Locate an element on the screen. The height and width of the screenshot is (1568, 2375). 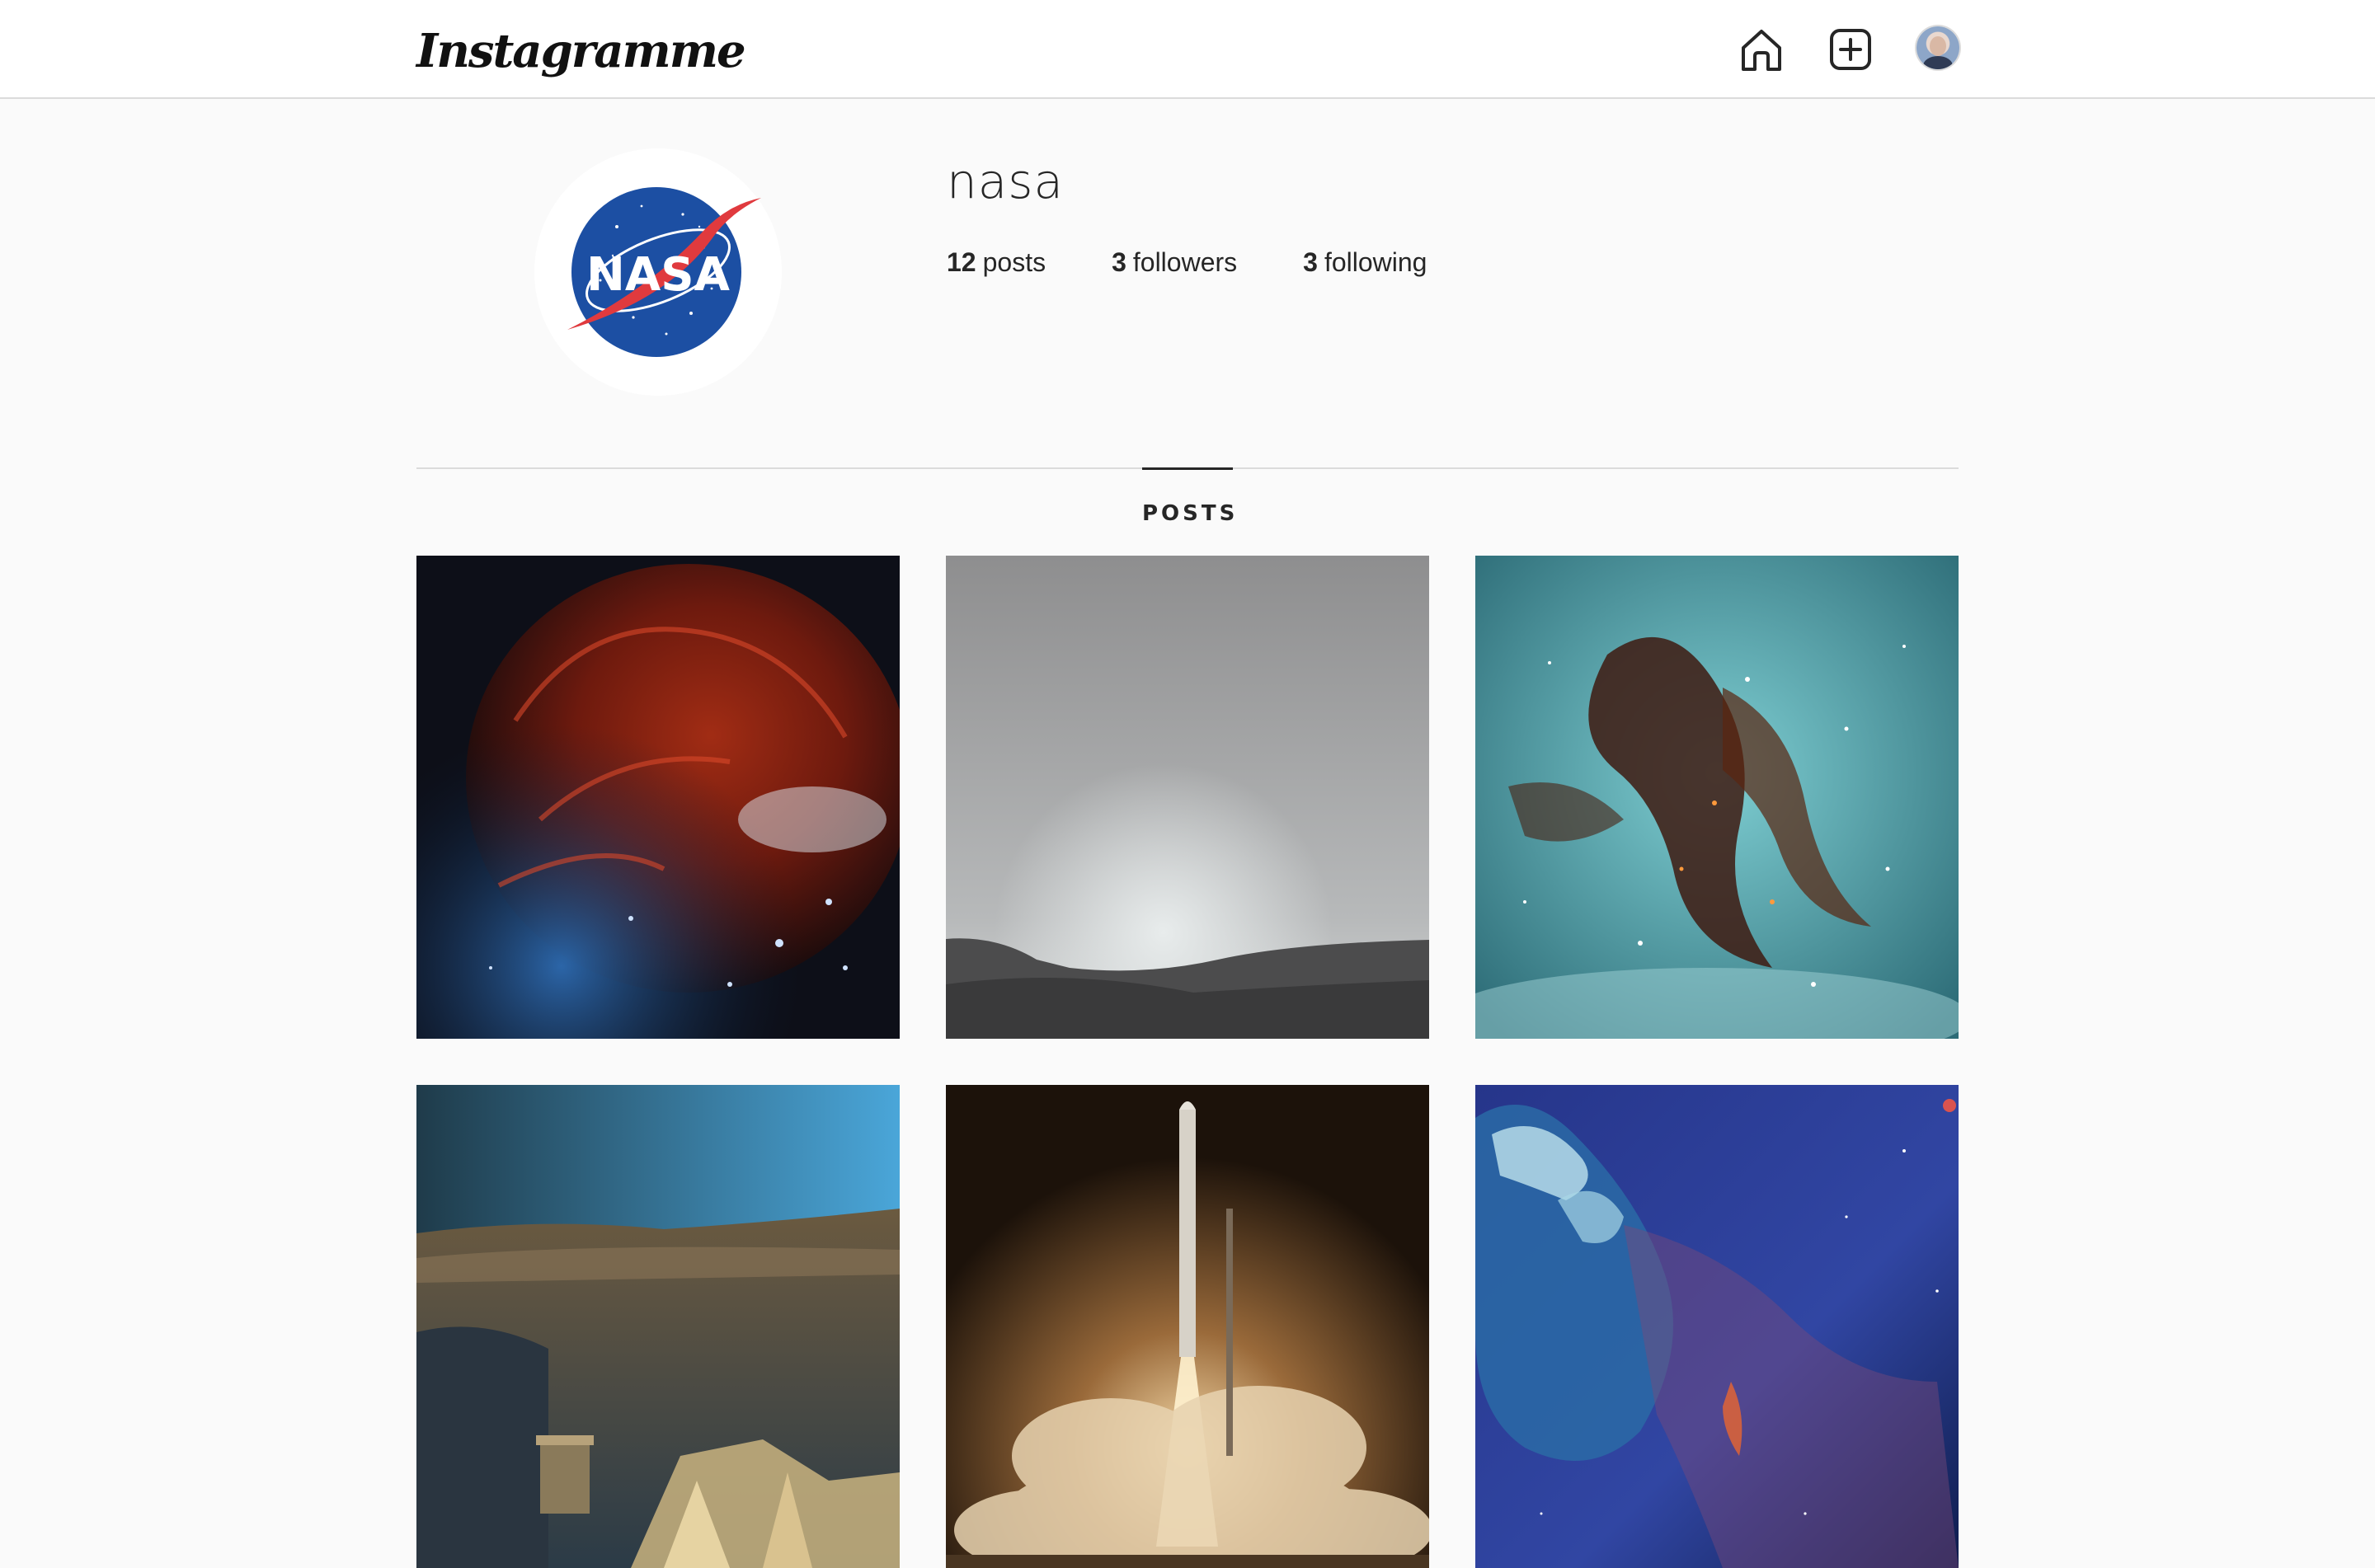
post-image-red-nebula is located at coordinates (658, 797).